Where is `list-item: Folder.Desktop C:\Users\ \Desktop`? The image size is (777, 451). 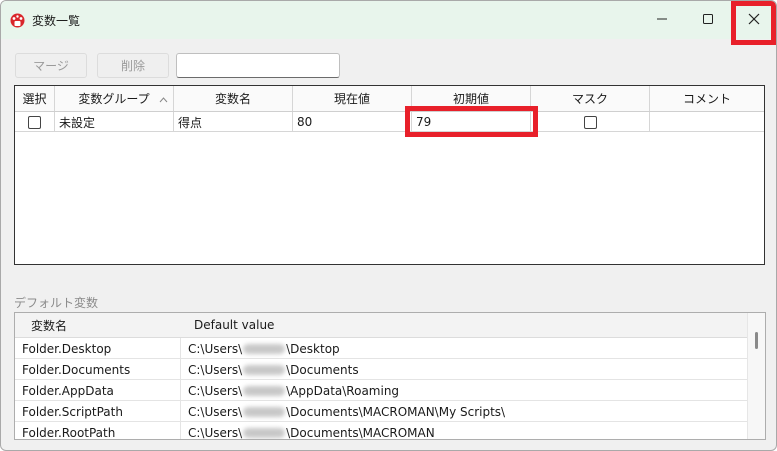
list-item: Folder.Desktop C:\Users\ \Desktop is located at coordinates (381, 348).